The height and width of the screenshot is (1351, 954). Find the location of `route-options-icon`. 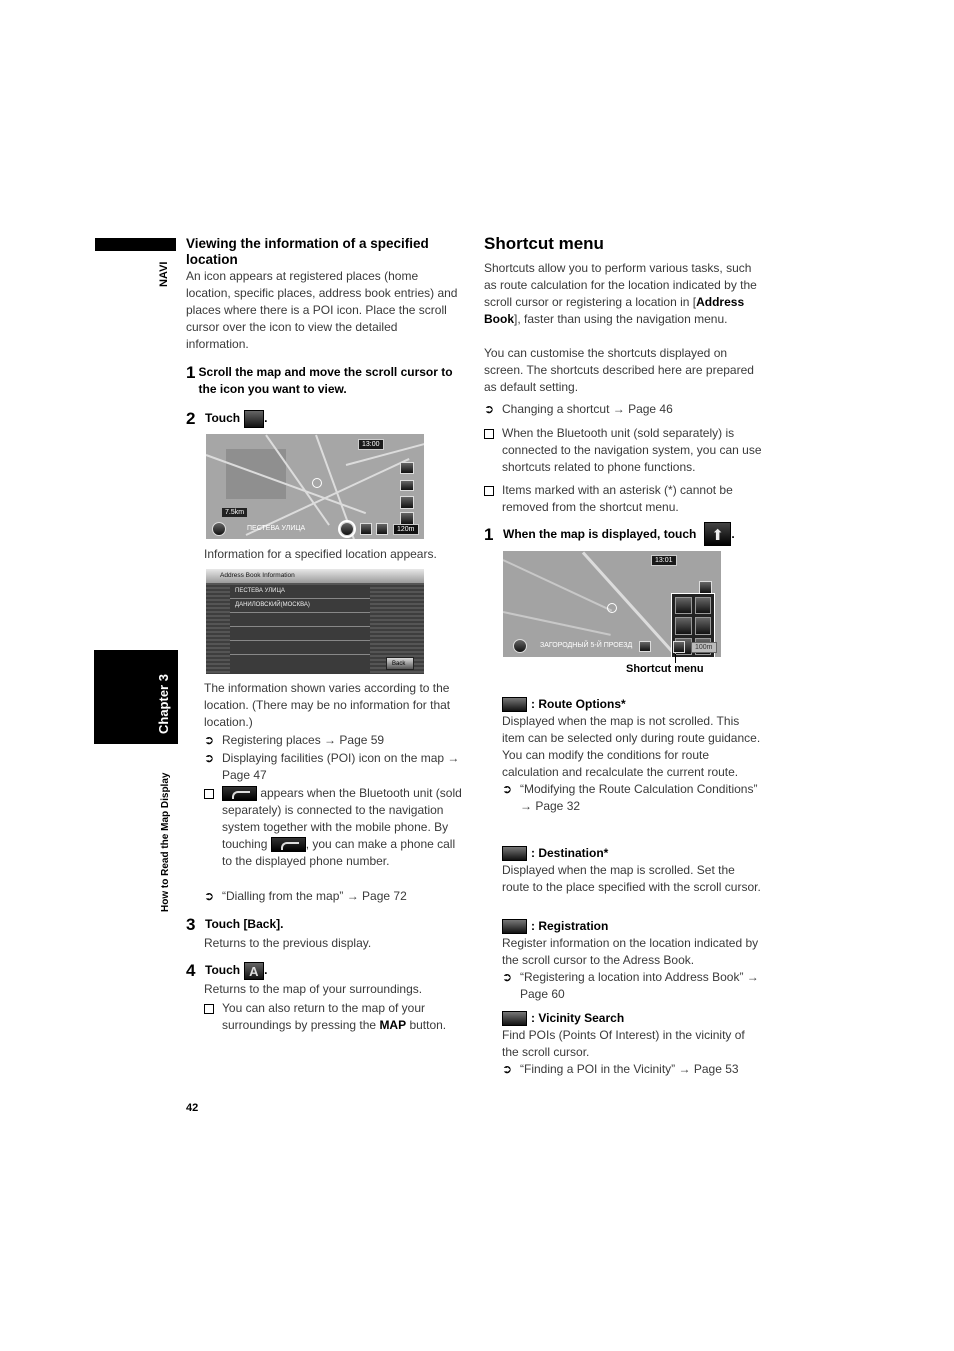

route-options-icon is located at coordinates (514, 704).